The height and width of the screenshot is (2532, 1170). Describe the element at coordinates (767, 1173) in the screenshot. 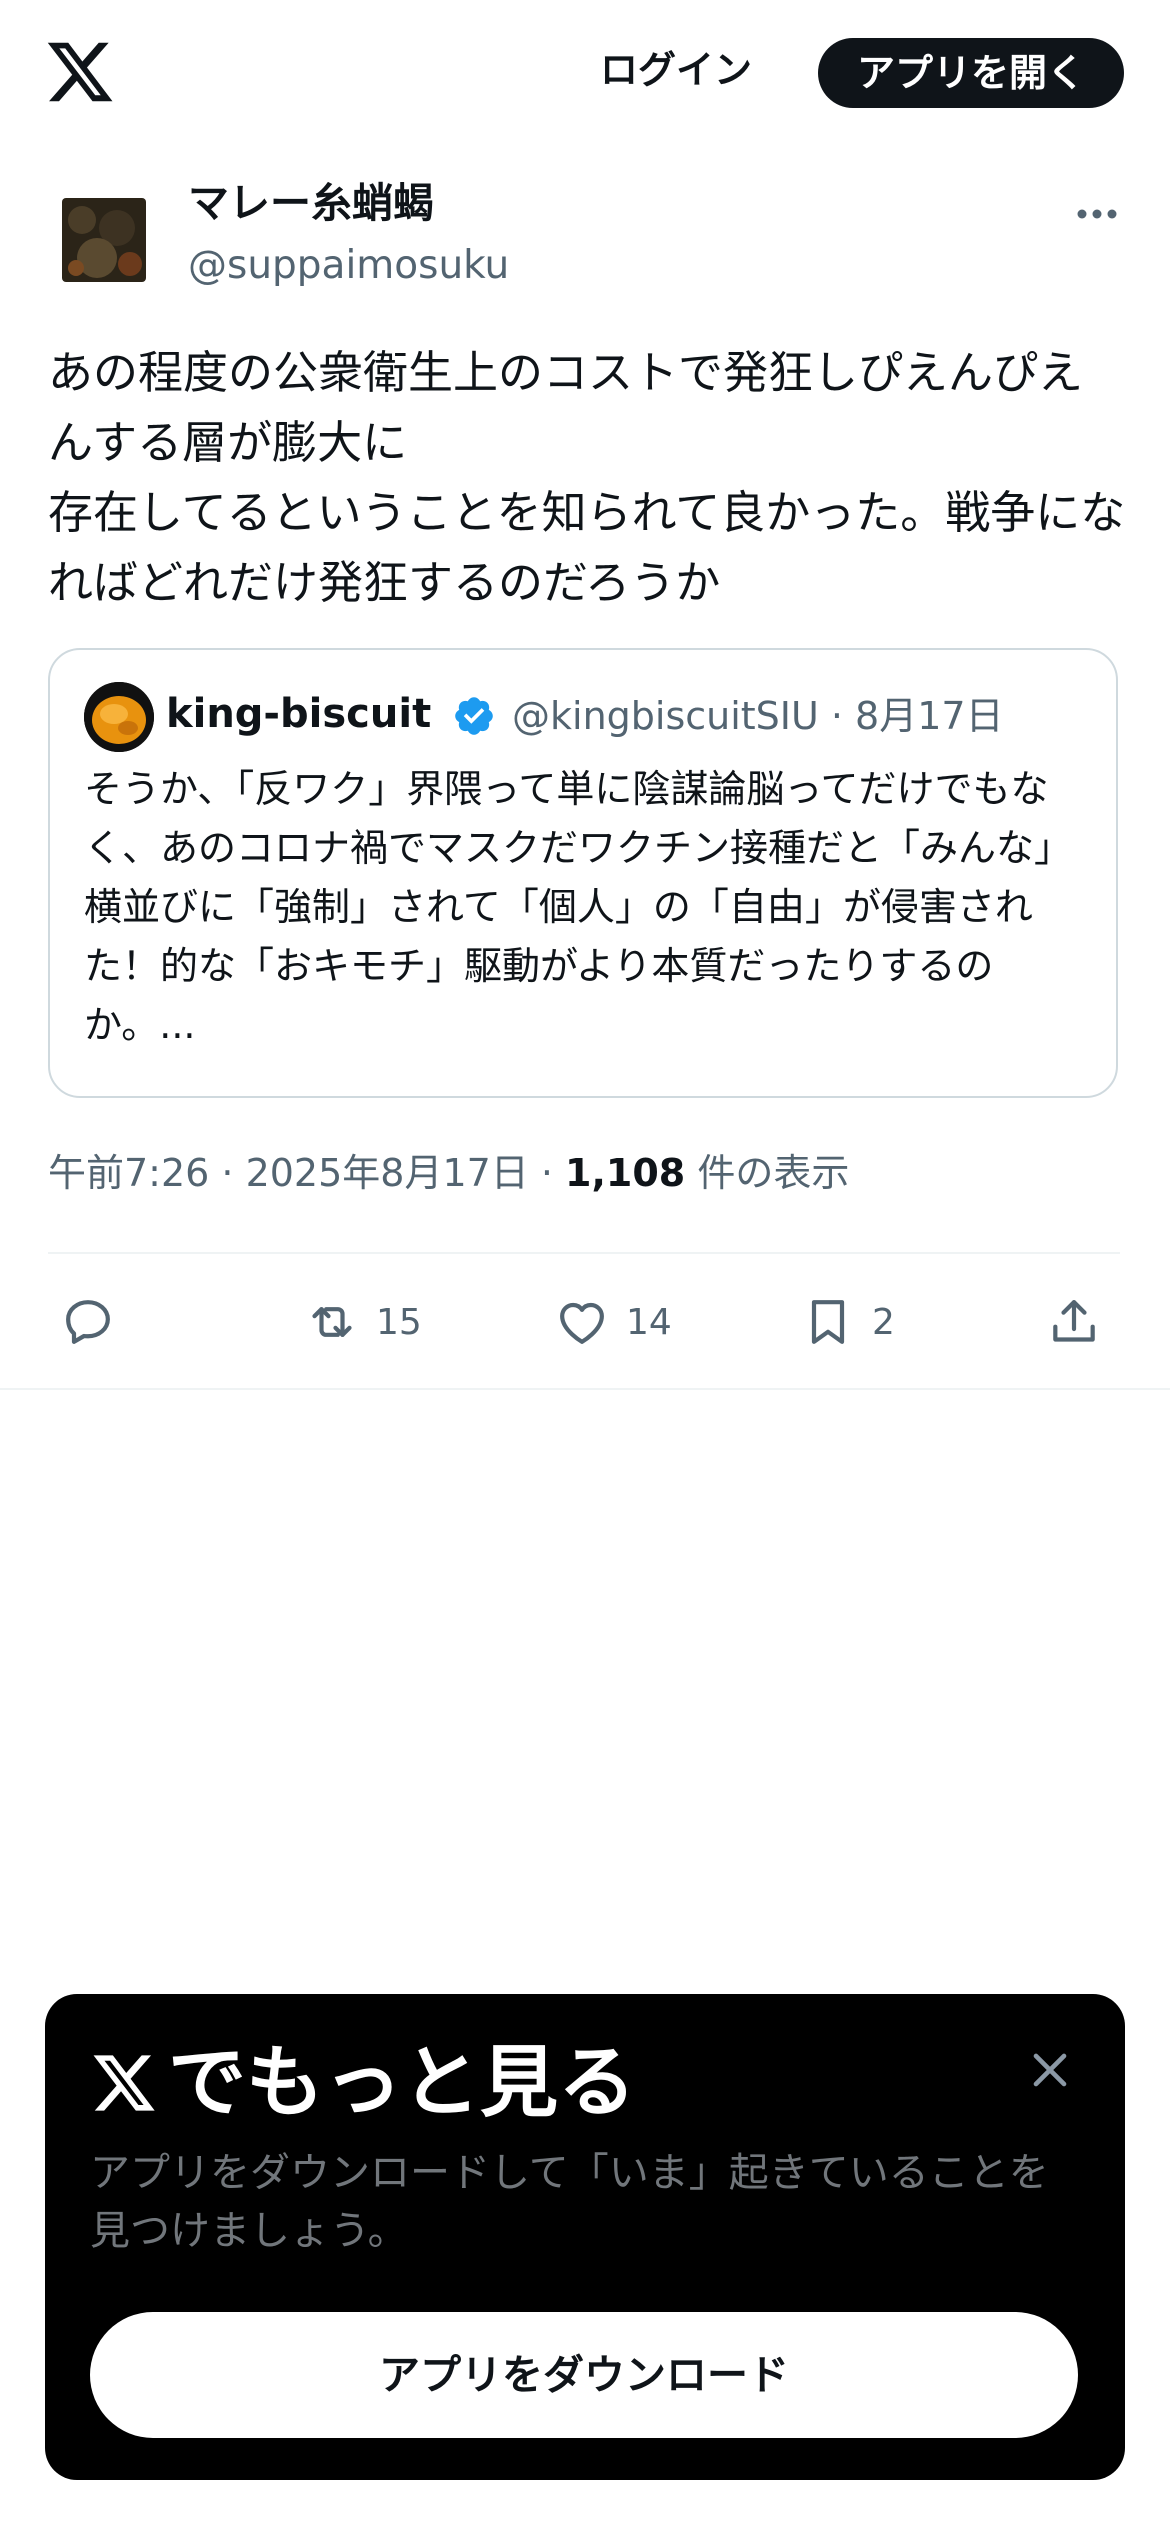

I see `views-label: 件の表示` at that location.